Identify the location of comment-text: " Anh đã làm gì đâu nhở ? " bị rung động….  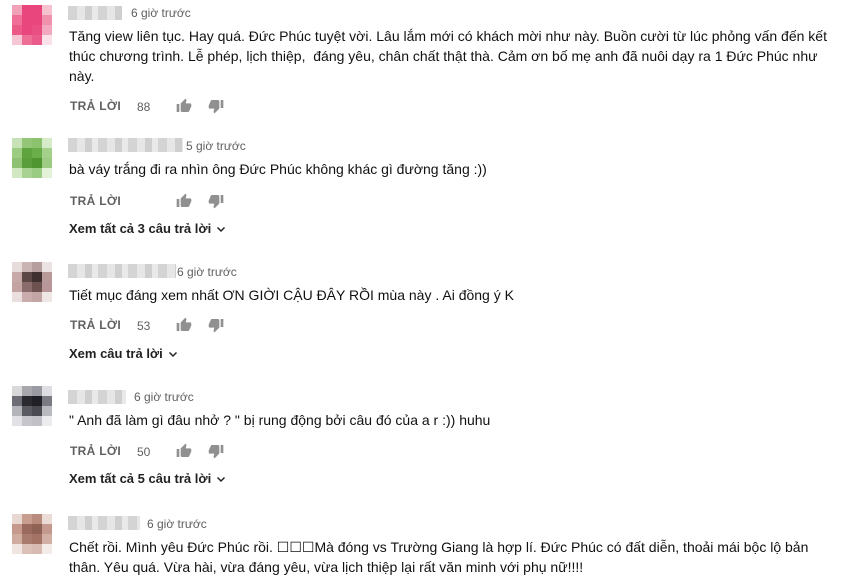
(280, 420).